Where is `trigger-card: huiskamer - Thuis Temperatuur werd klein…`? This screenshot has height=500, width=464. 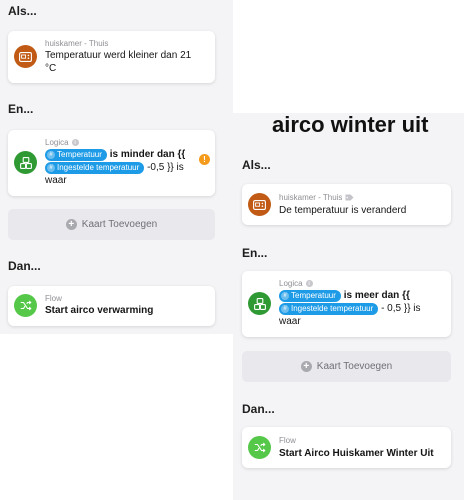 trigger-card: huiskamer - Thuis Temperatuur werd klein… is located at coordinates (111, 57).